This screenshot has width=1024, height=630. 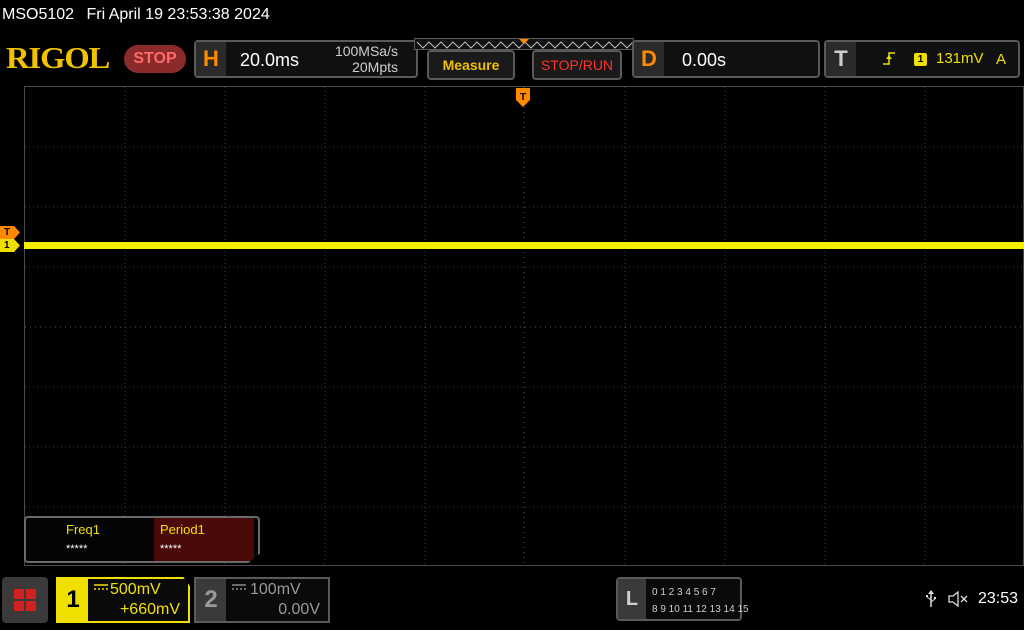 I want to click on timebase-value: 20.0ms, so click(x=270, y=60).